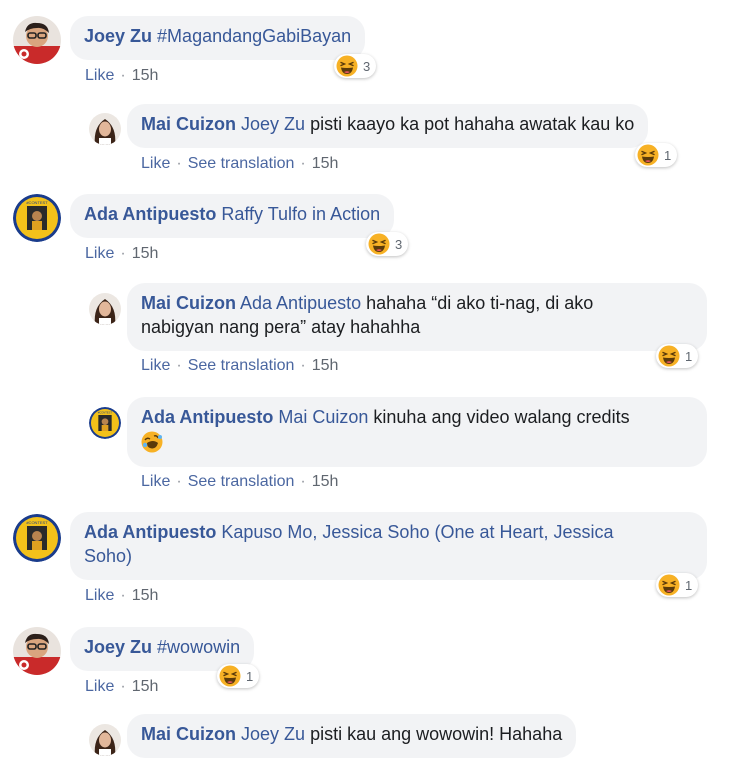  I want to click on comment-text-line-1: hahaha “di ako ti-nag, di ako, so click(480, 303).